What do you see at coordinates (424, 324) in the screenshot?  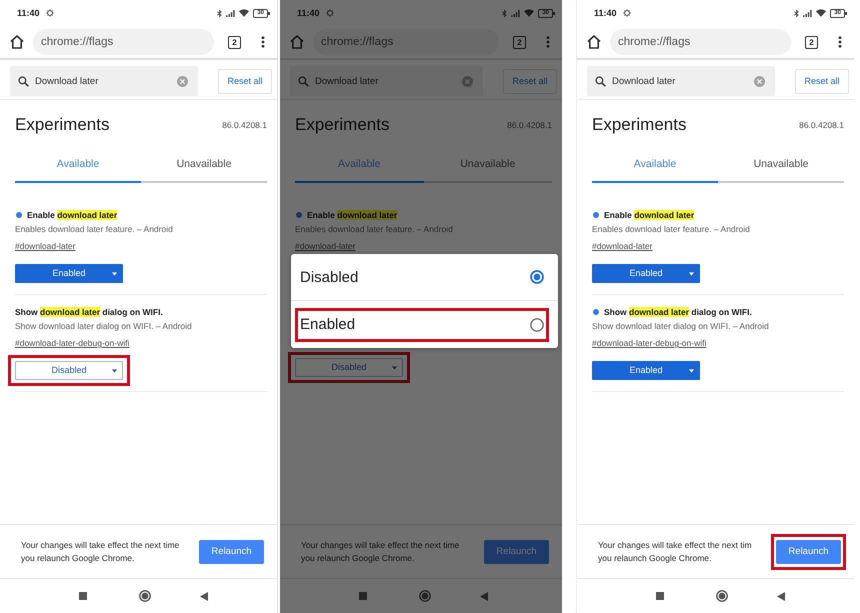 I see `dialog-option: Enabled` at bounding box center [424, 324].